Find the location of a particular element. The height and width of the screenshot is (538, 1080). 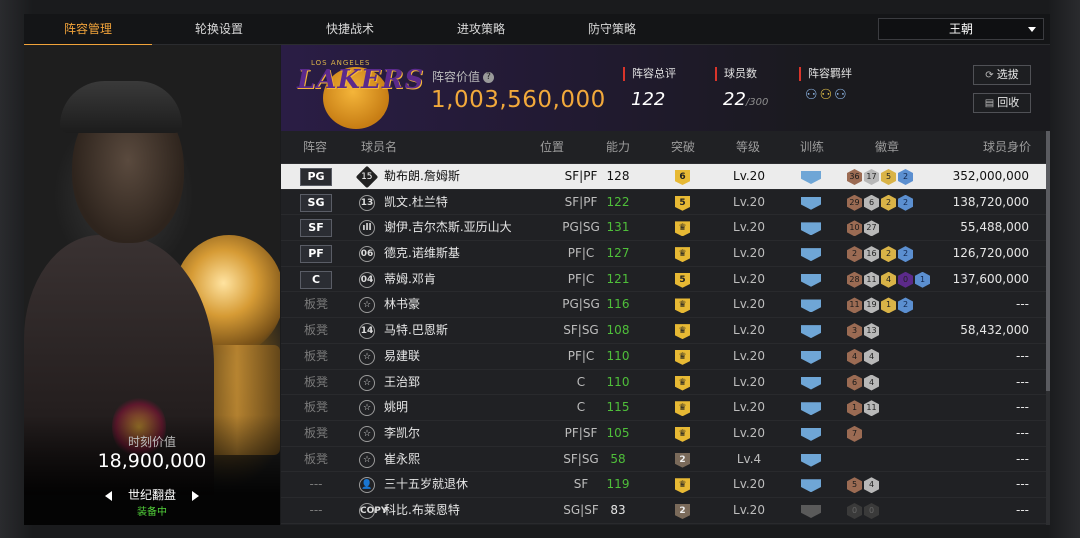

table-row: --- COPY 科比.布莱恩特 SG|SF 83 2 Lv.20 0 0 --- is located at coordinates (665, 511).